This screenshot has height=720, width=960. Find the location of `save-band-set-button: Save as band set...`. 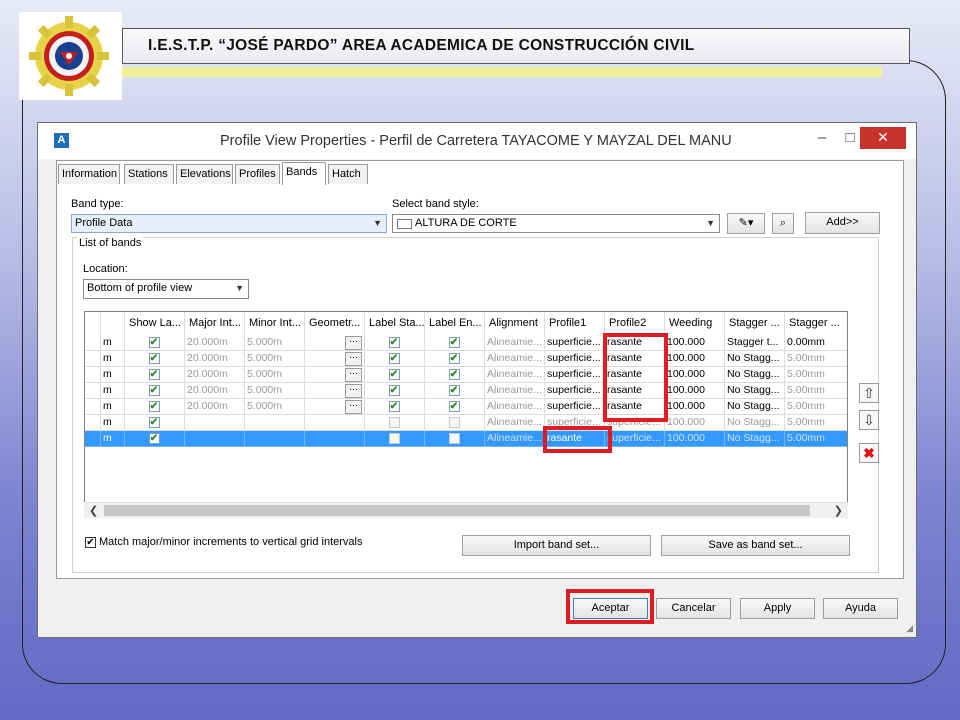

save-band-set-button: Save as band set... is located at coordinates (755, 545).